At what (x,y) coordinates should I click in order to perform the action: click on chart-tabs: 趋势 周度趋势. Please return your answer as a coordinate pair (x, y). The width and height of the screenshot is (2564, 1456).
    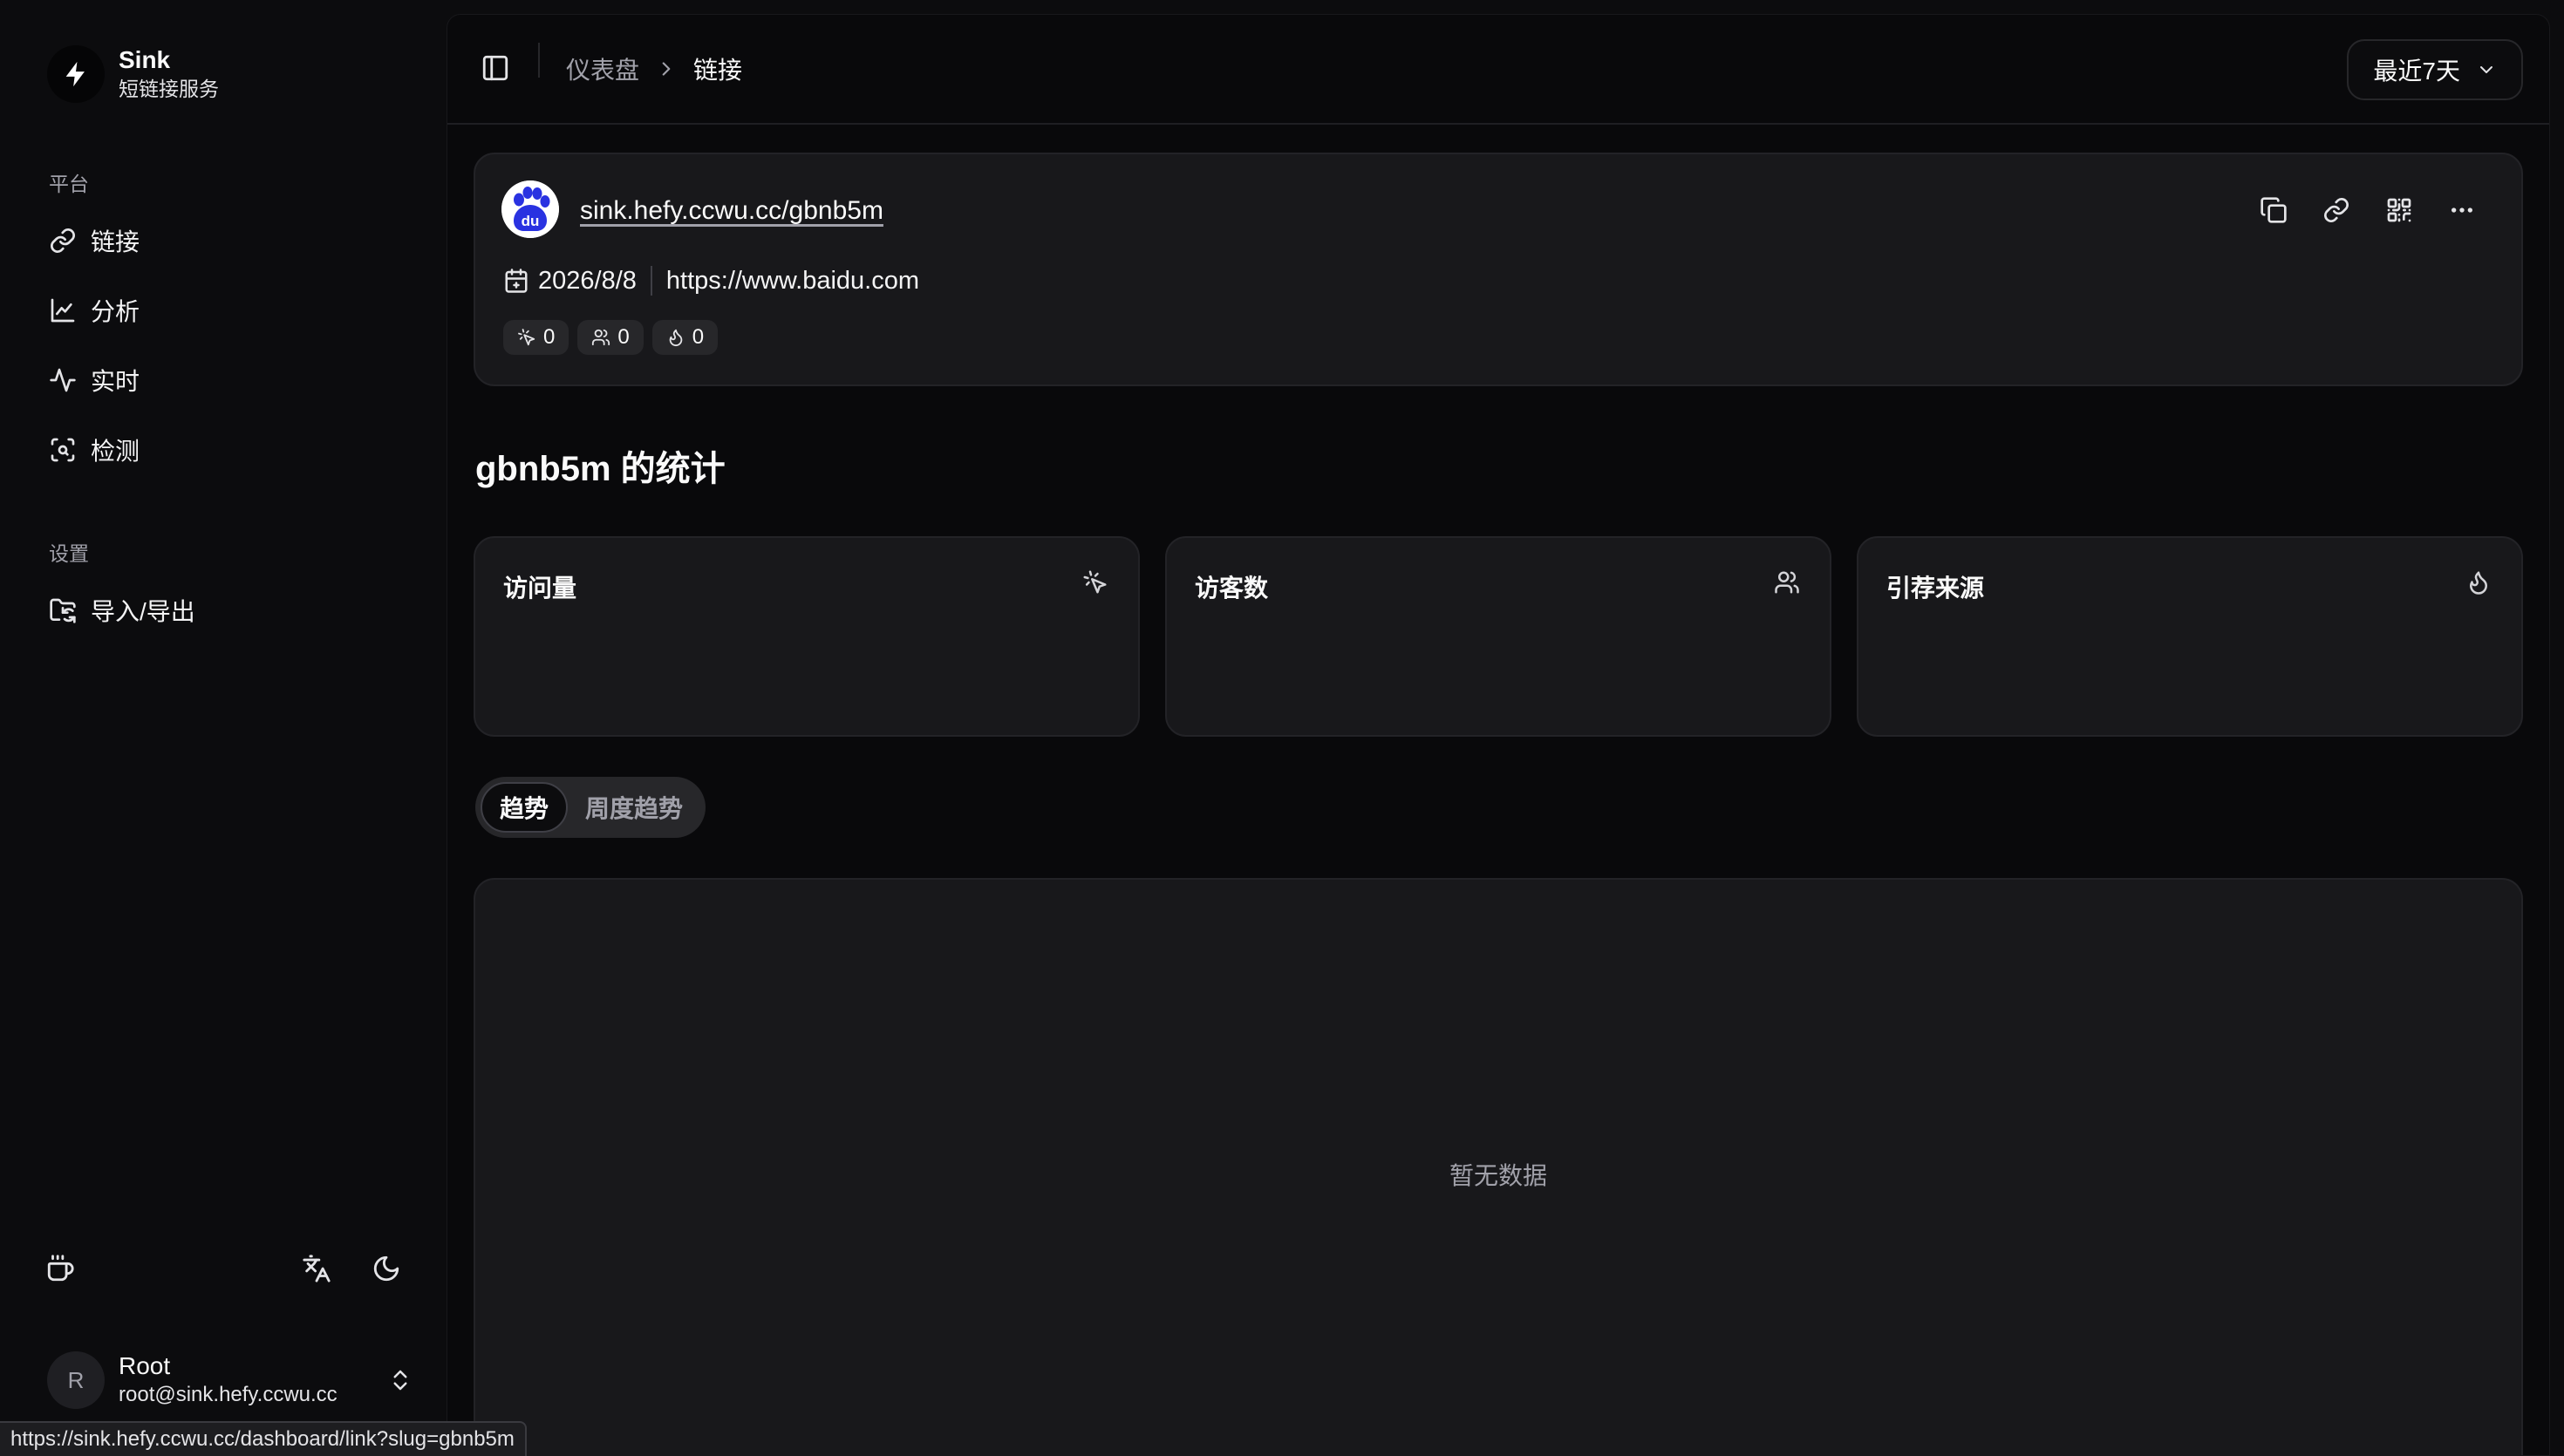
    Looking at the image, I should click on (590, 807).